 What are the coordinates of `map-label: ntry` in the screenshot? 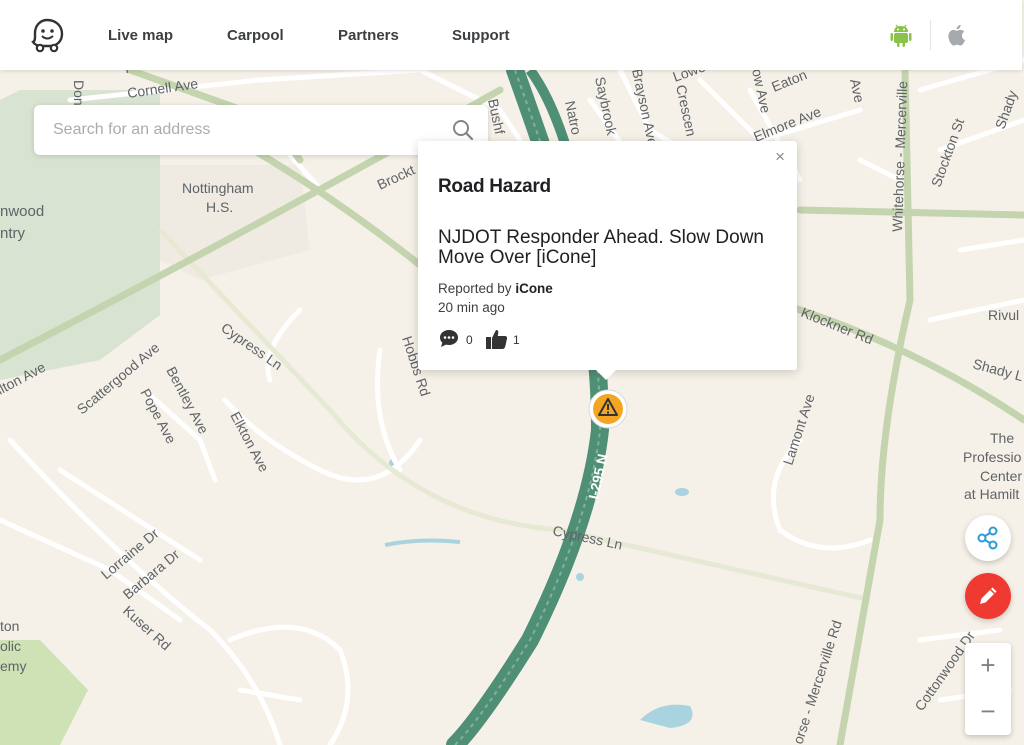 It's located at (13, 233).